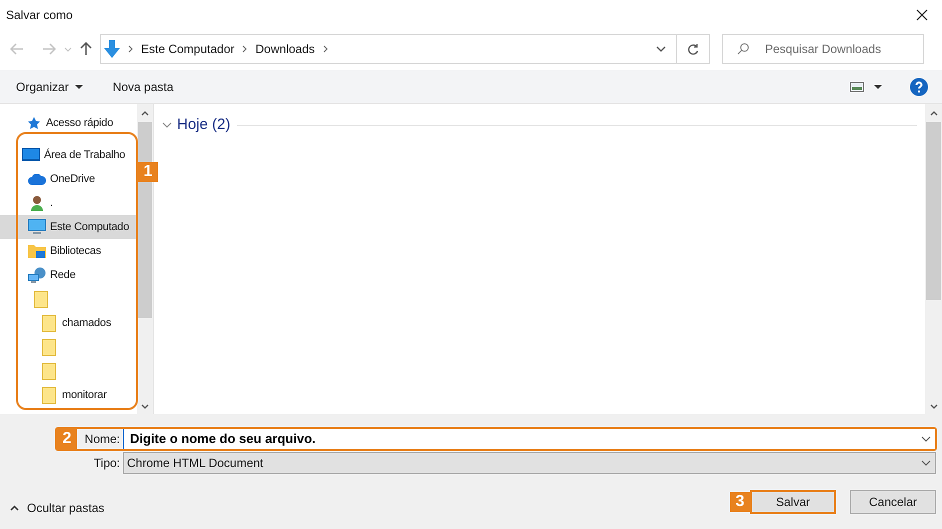  Describe the element at coordinates (37, 179) in the screenshot. I see `cloud-icon` at that location.